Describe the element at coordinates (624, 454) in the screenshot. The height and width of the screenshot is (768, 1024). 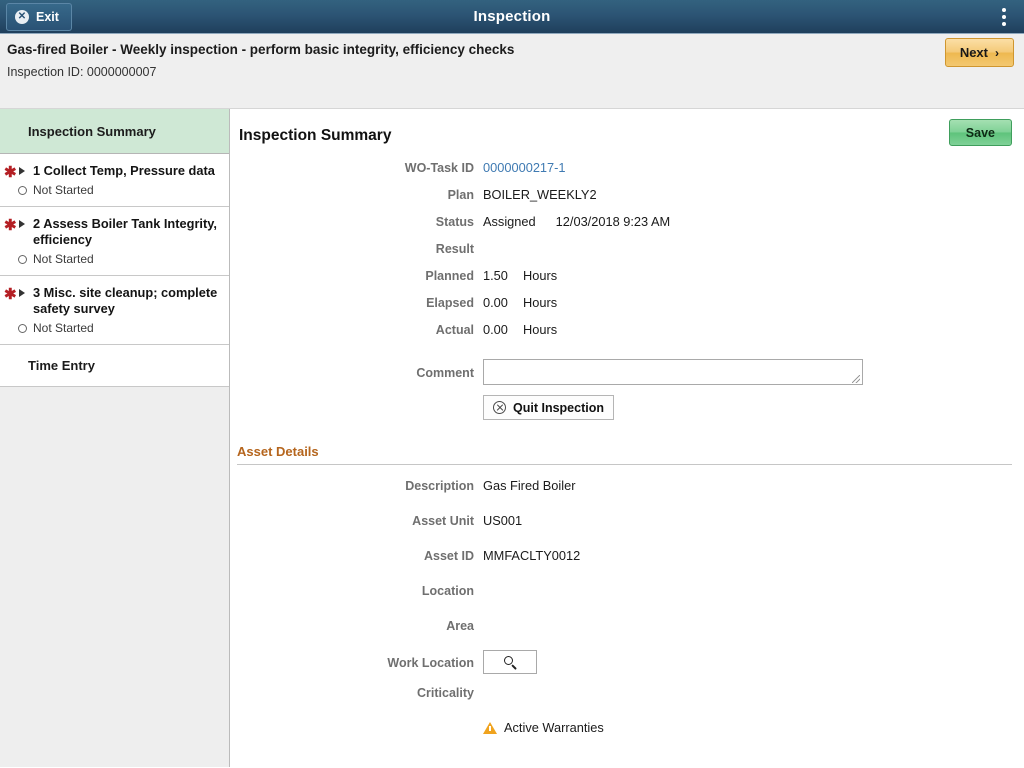
I see `asset-details-section-header: Asset Details` at that location.